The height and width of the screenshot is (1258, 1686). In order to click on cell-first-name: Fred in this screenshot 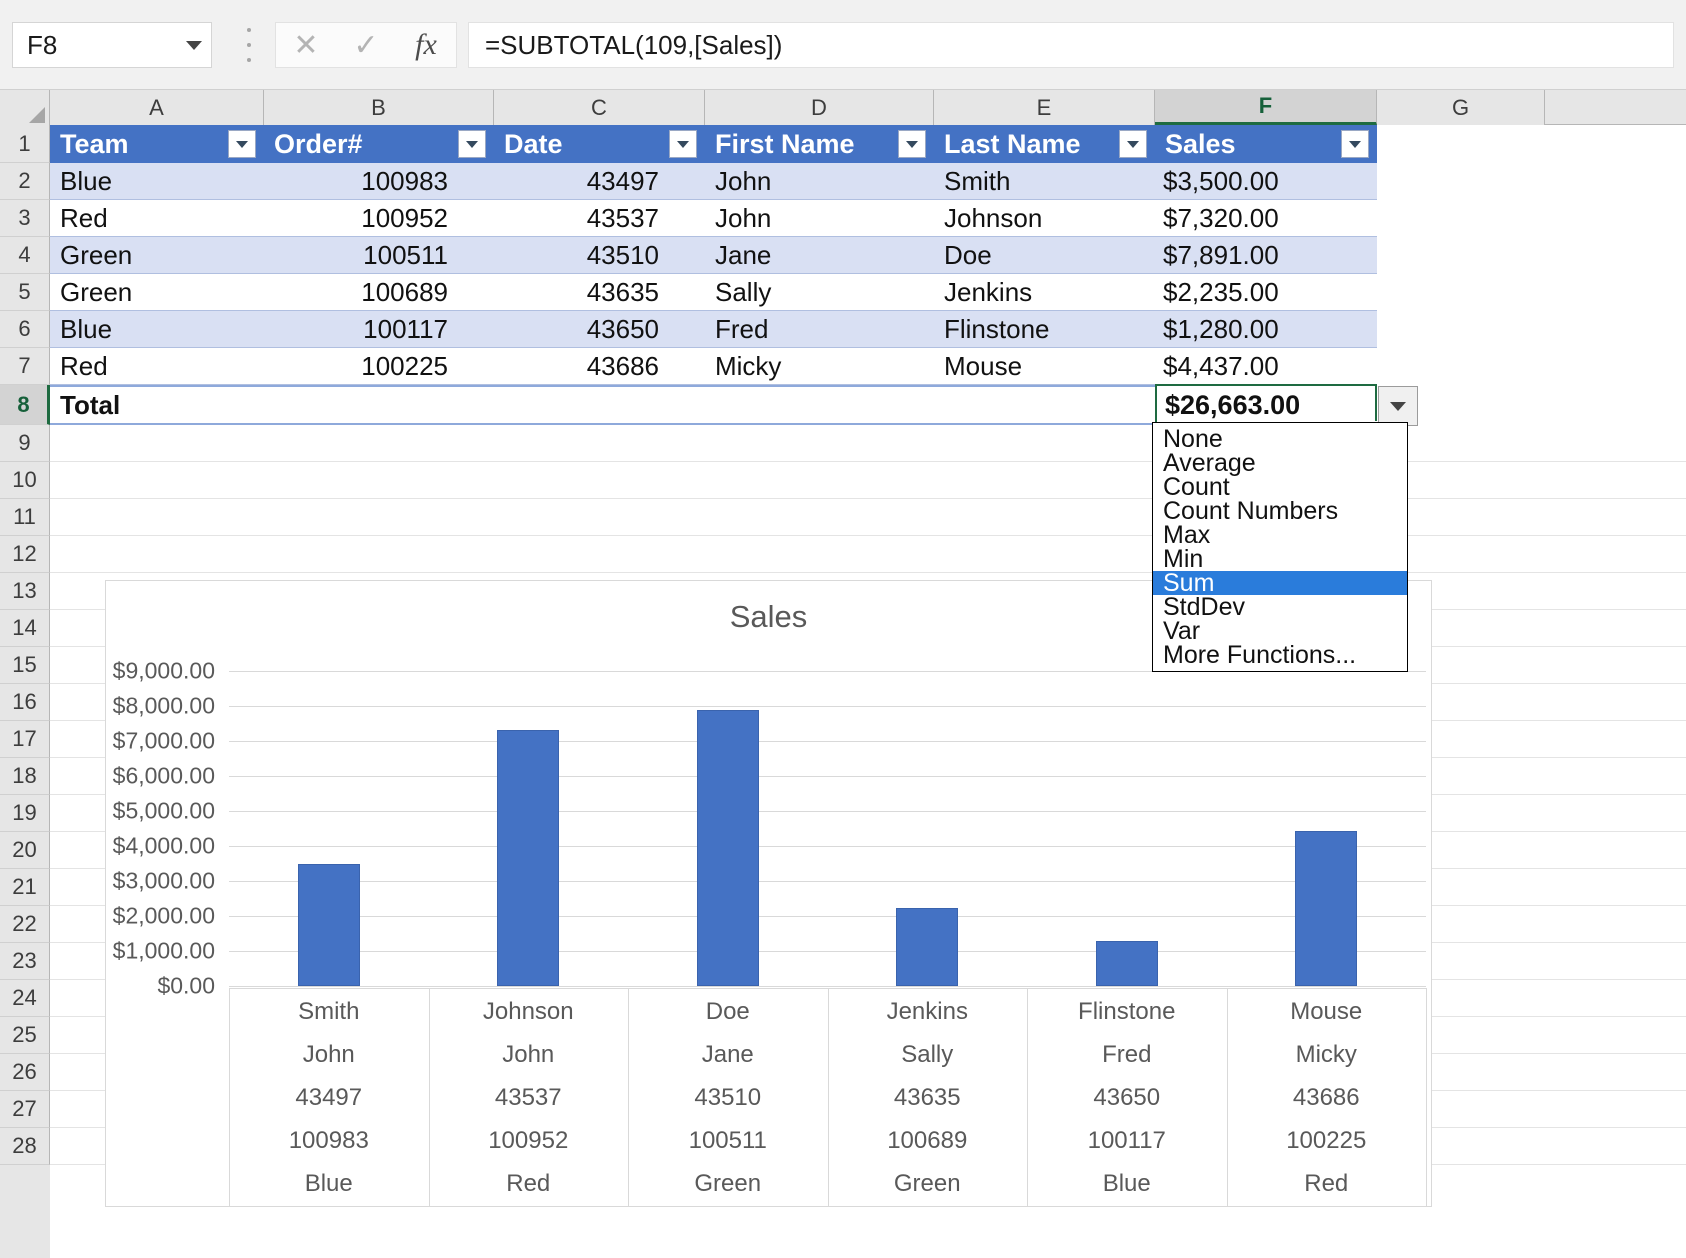, I will do `click(819, 329)`.